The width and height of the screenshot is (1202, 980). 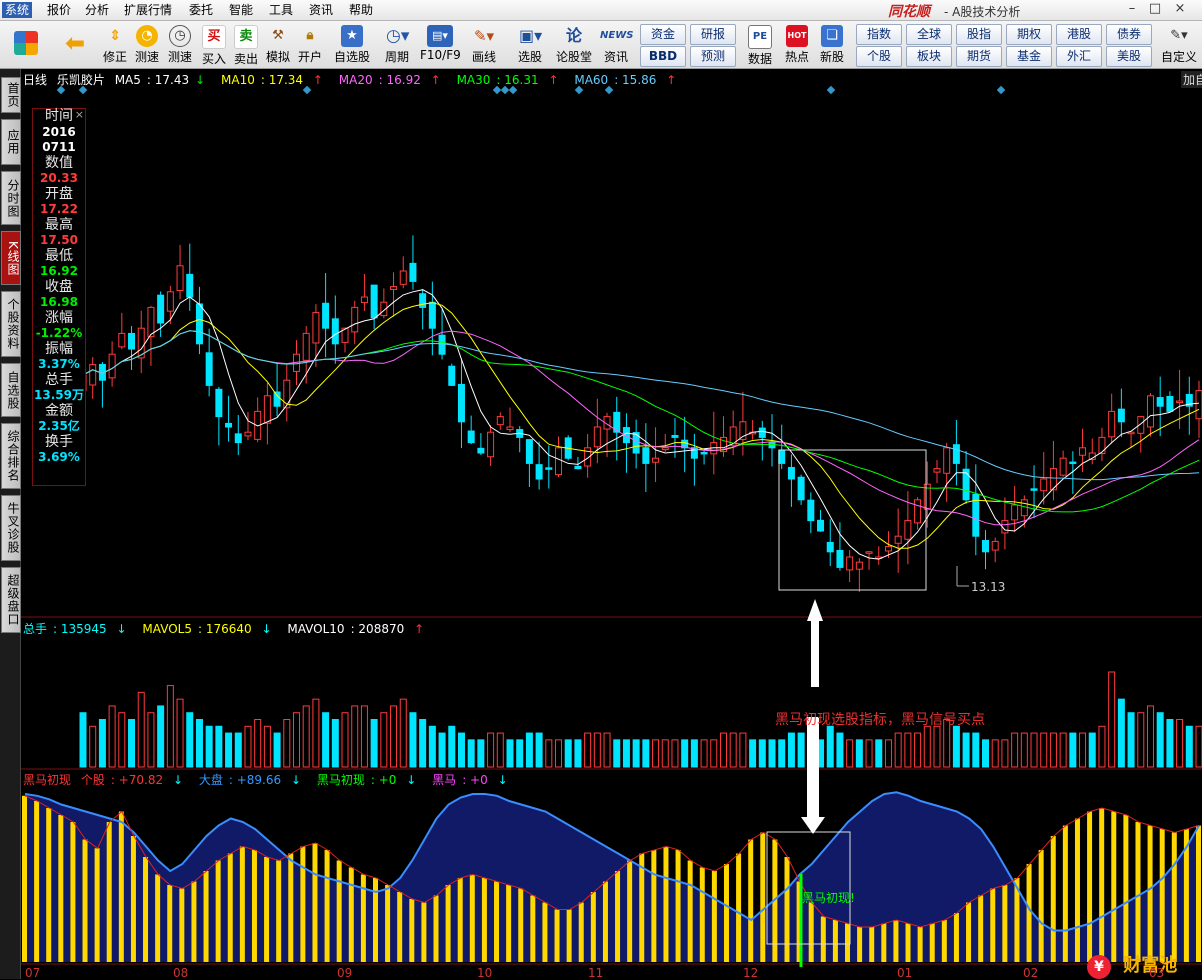 What do you see at coordinates (11, 258) in the screenshot?
I see `sidebar-tab-kline: K线图` at bounding box center [11, 258].